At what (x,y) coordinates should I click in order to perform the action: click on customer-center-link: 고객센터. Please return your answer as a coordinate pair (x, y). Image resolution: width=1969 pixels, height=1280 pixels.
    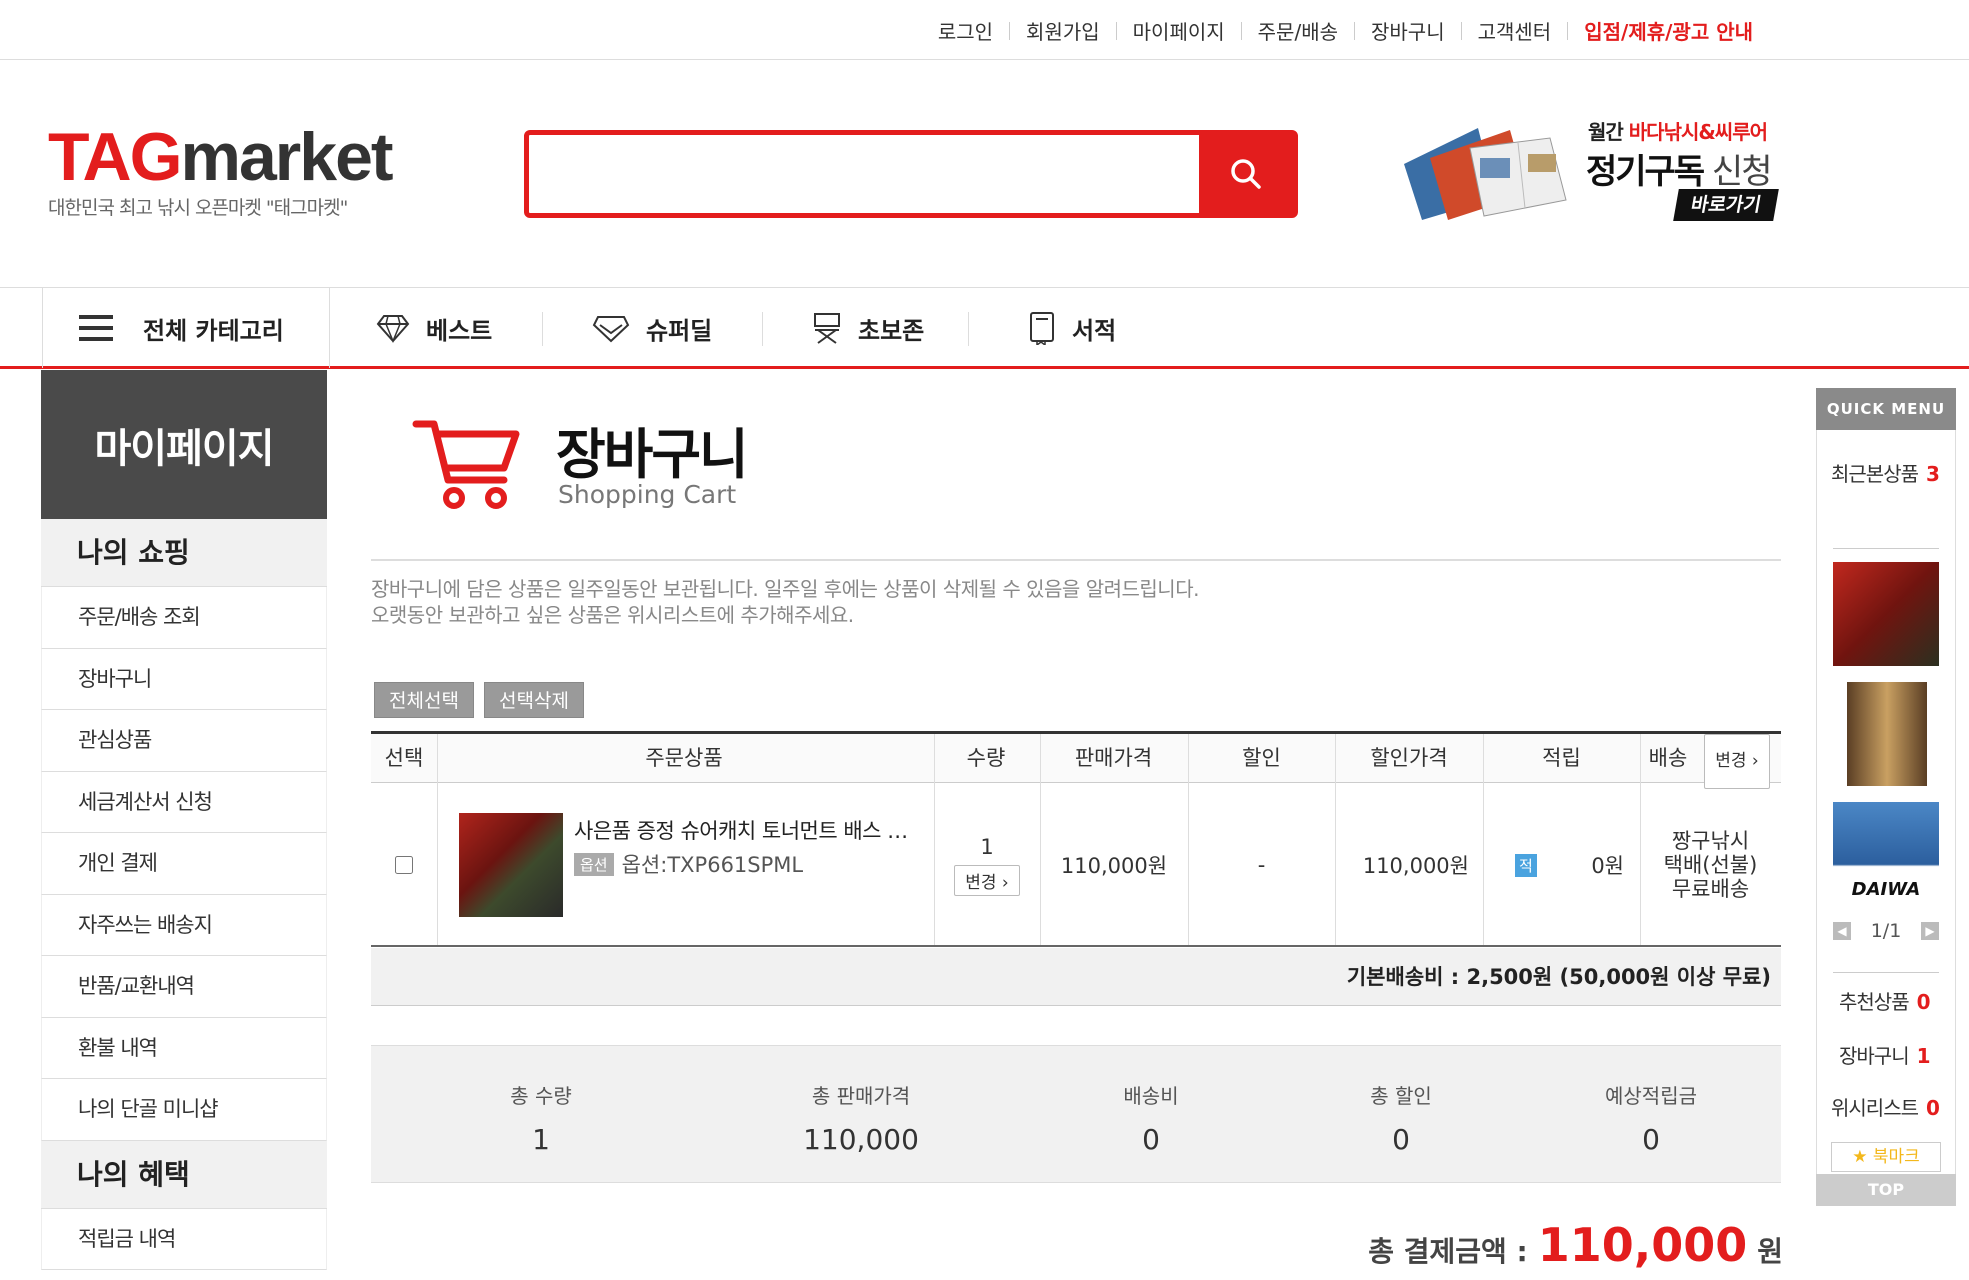
    Looking at the image, I should click on (1515, 30).